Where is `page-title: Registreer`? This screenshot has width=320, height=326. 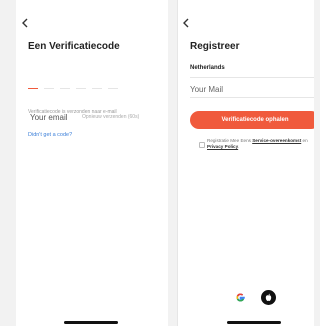 page-title: Registreer is located at coordinates (215, 46).